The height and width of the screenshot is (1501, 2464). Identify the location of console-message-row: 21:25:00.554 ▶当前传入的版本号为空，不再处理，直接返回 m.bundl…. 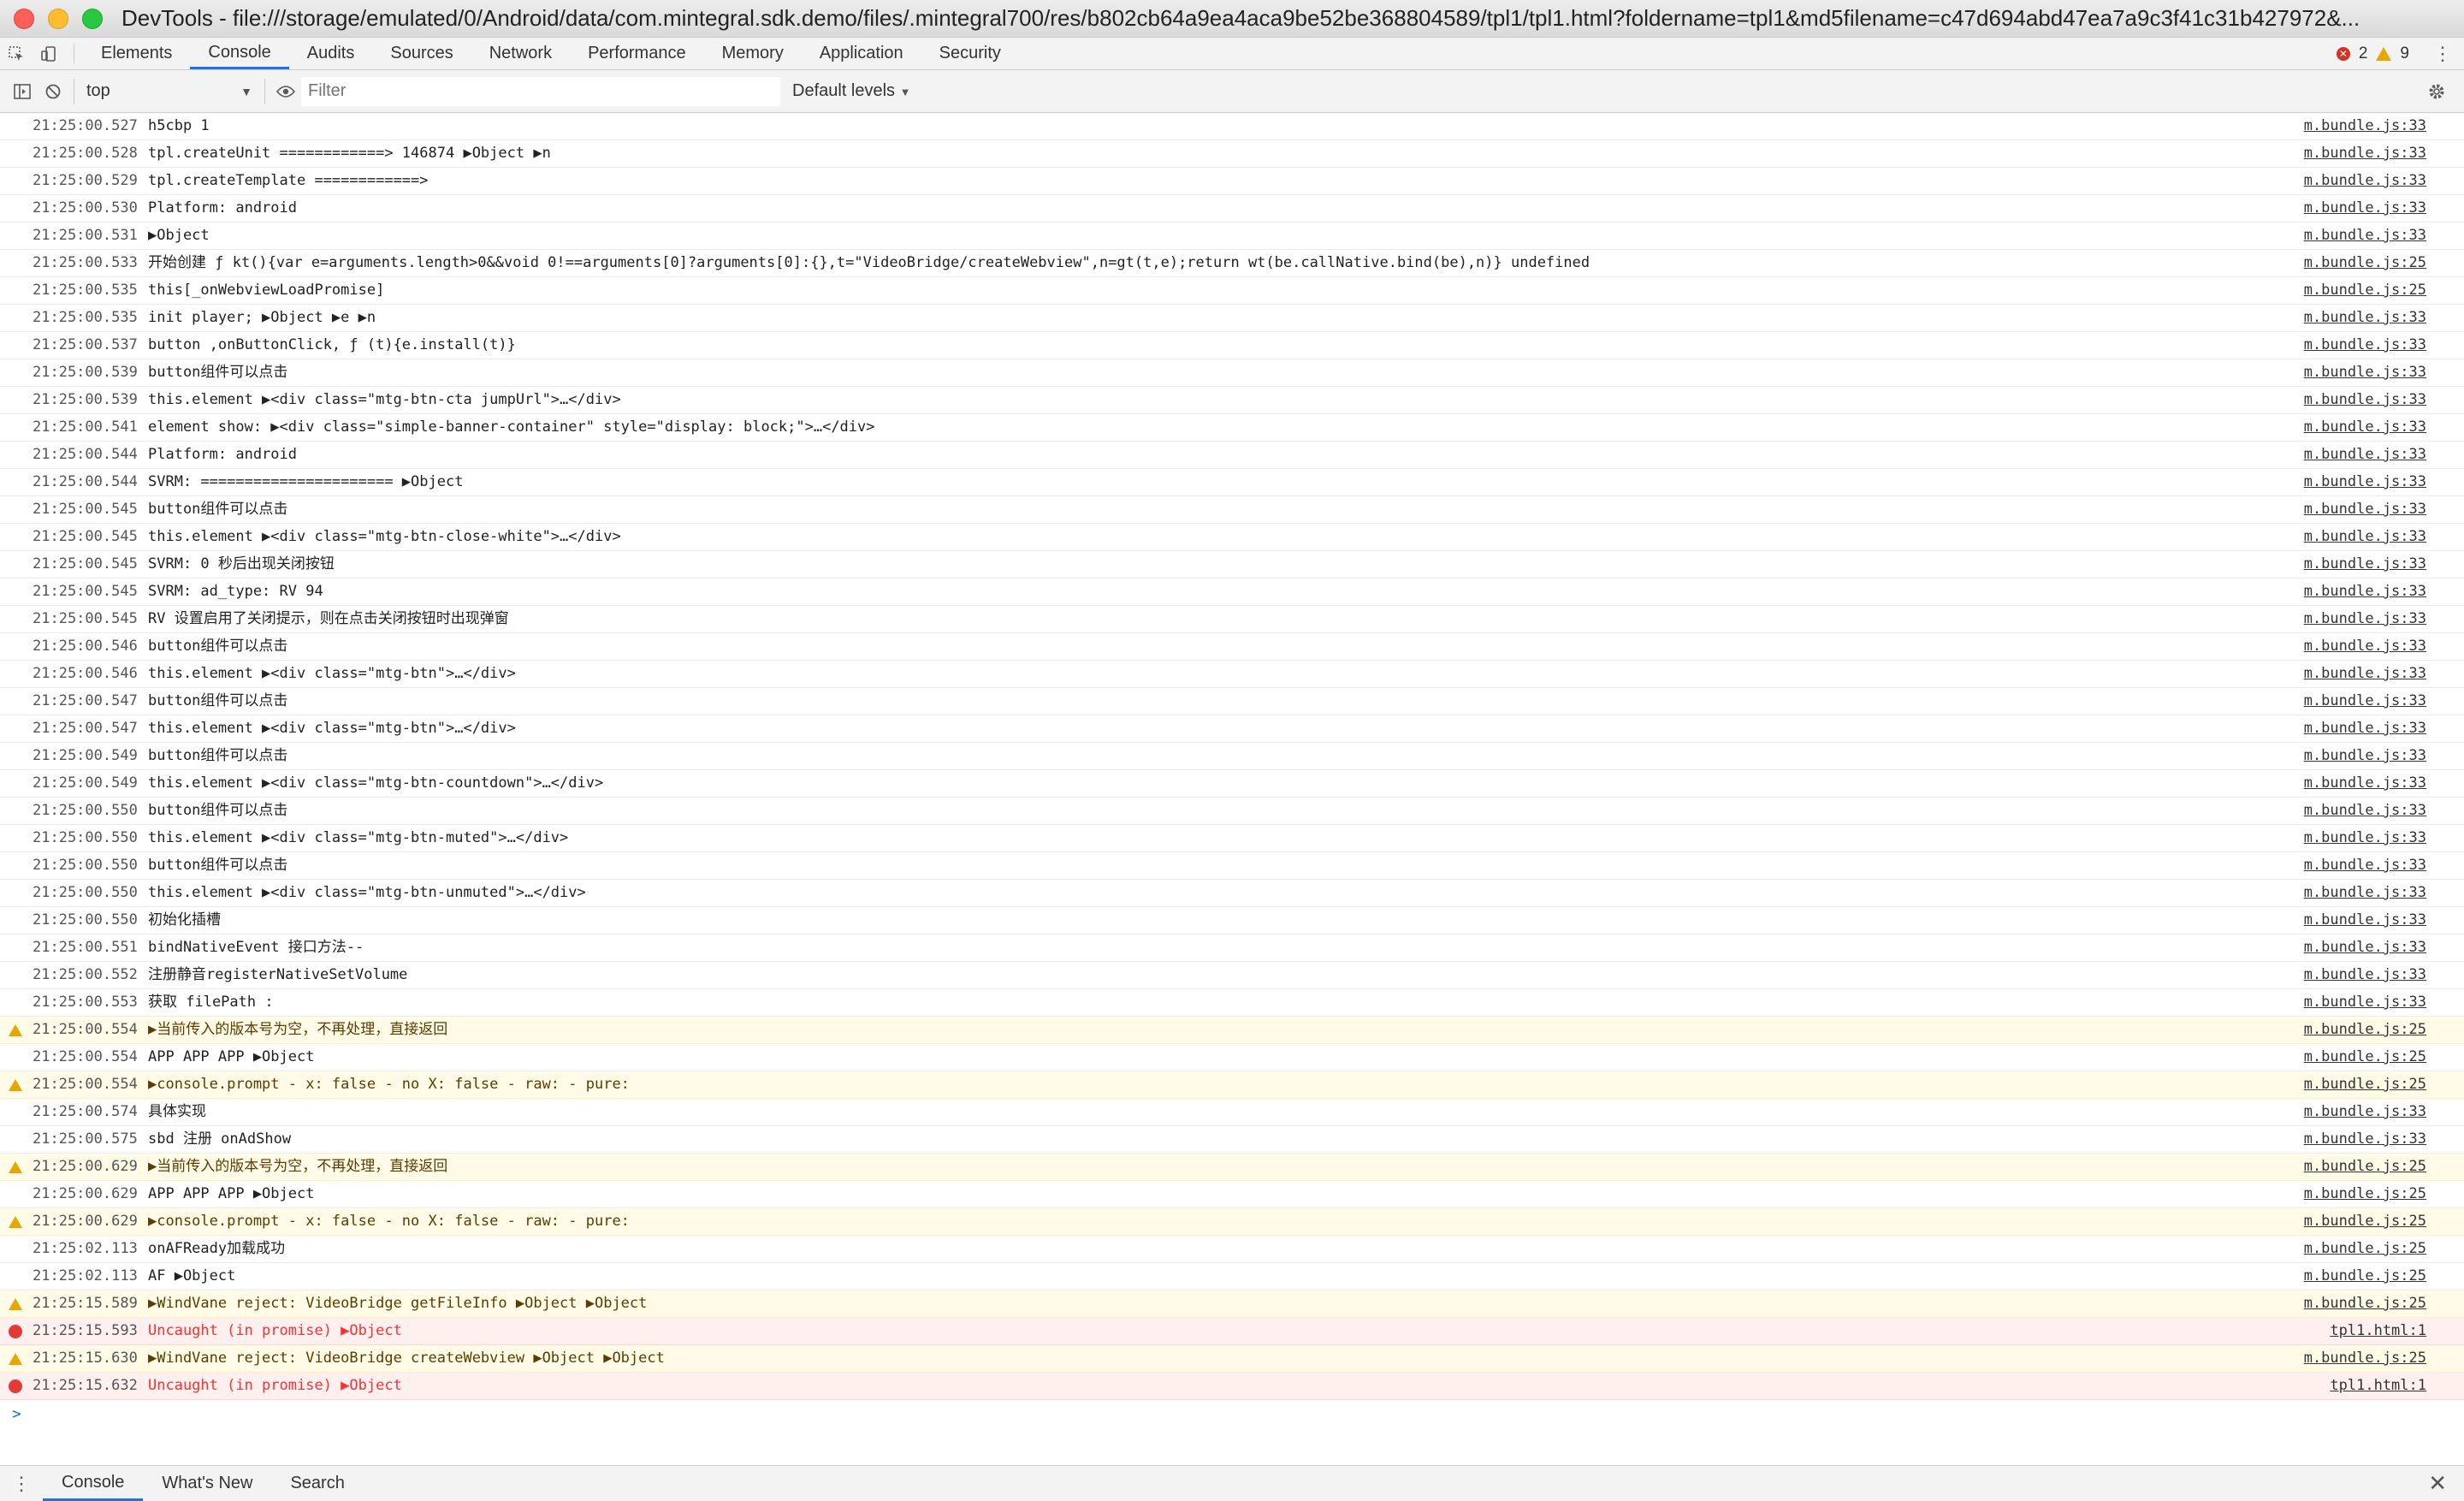
(1232, 1030).